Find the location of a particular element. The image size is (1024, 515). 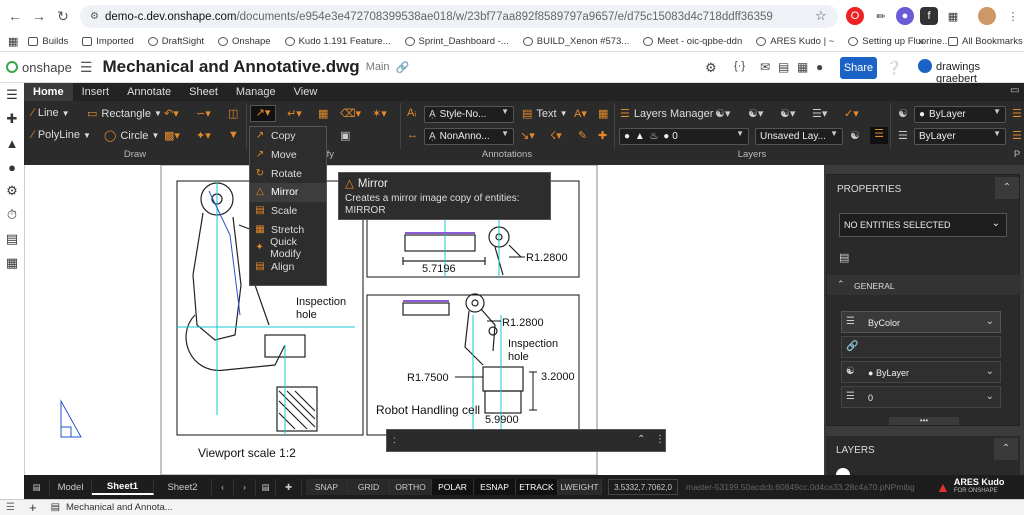

toggle-ortho: ORTHO is located at coordinates (411, 487).